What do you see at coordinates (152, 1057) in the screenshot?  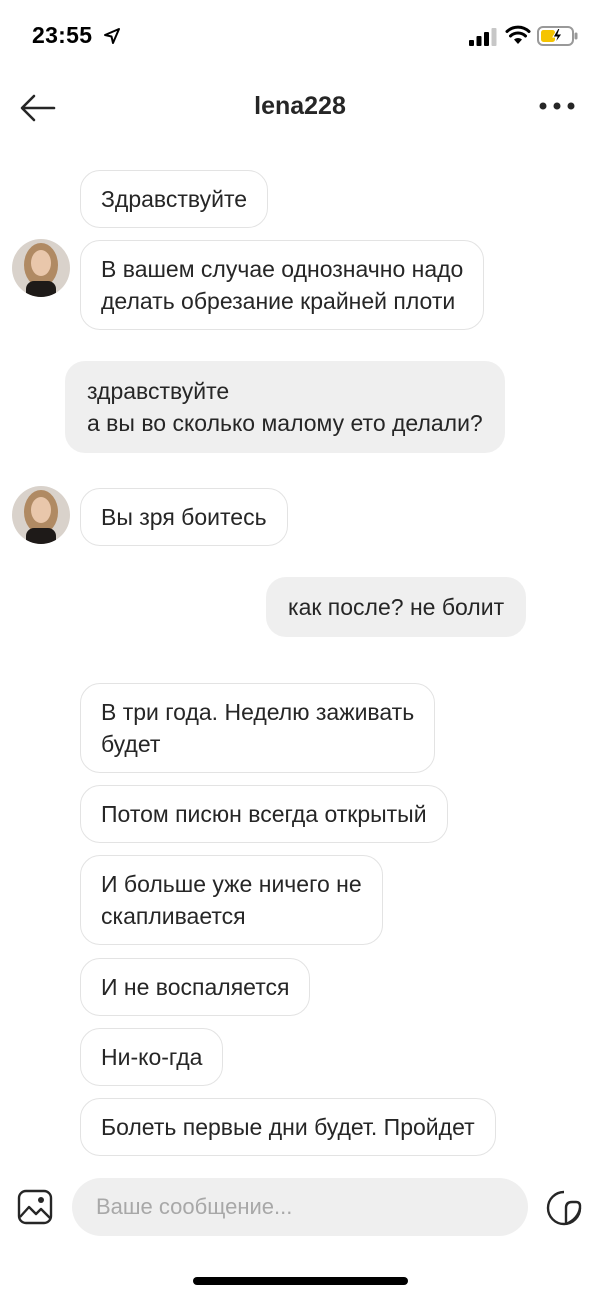 I see `message-bubble-incoming: Ни-ко-гда` at bounding box center [152, 1057].